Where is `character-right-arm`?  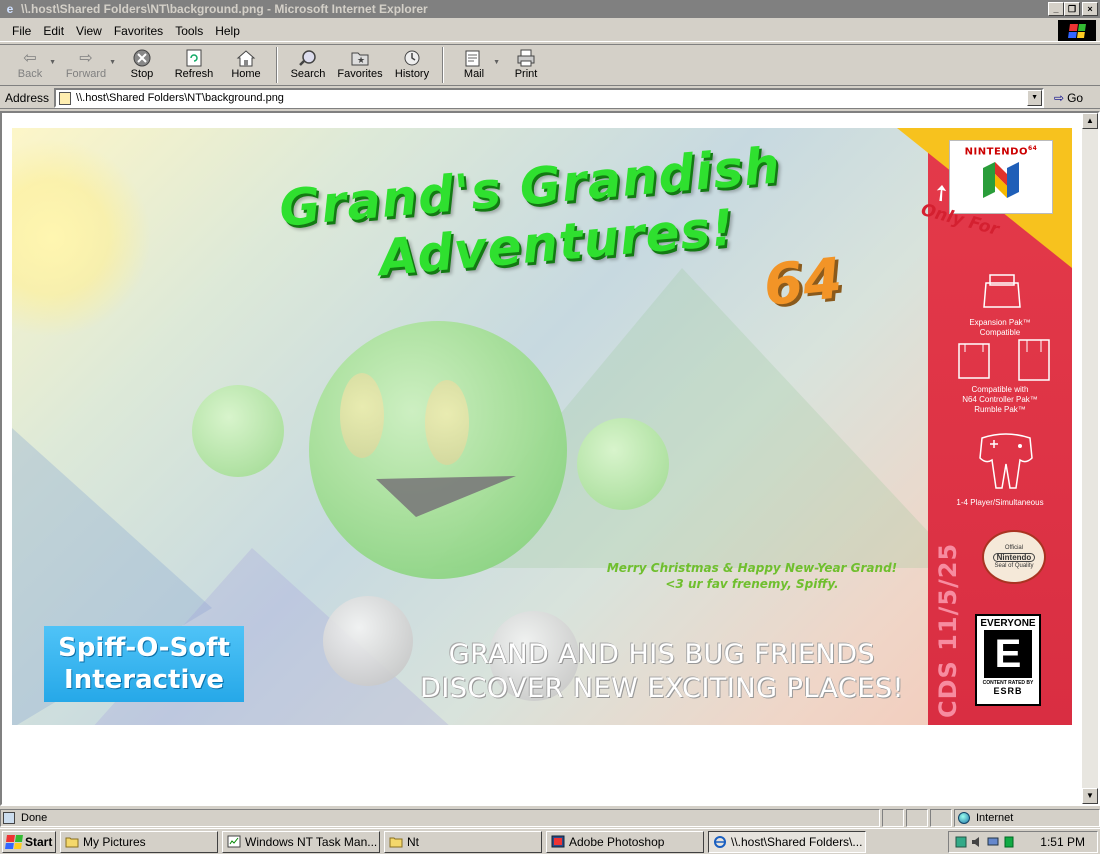 character-right-arm is located at coordinates (623, 464).